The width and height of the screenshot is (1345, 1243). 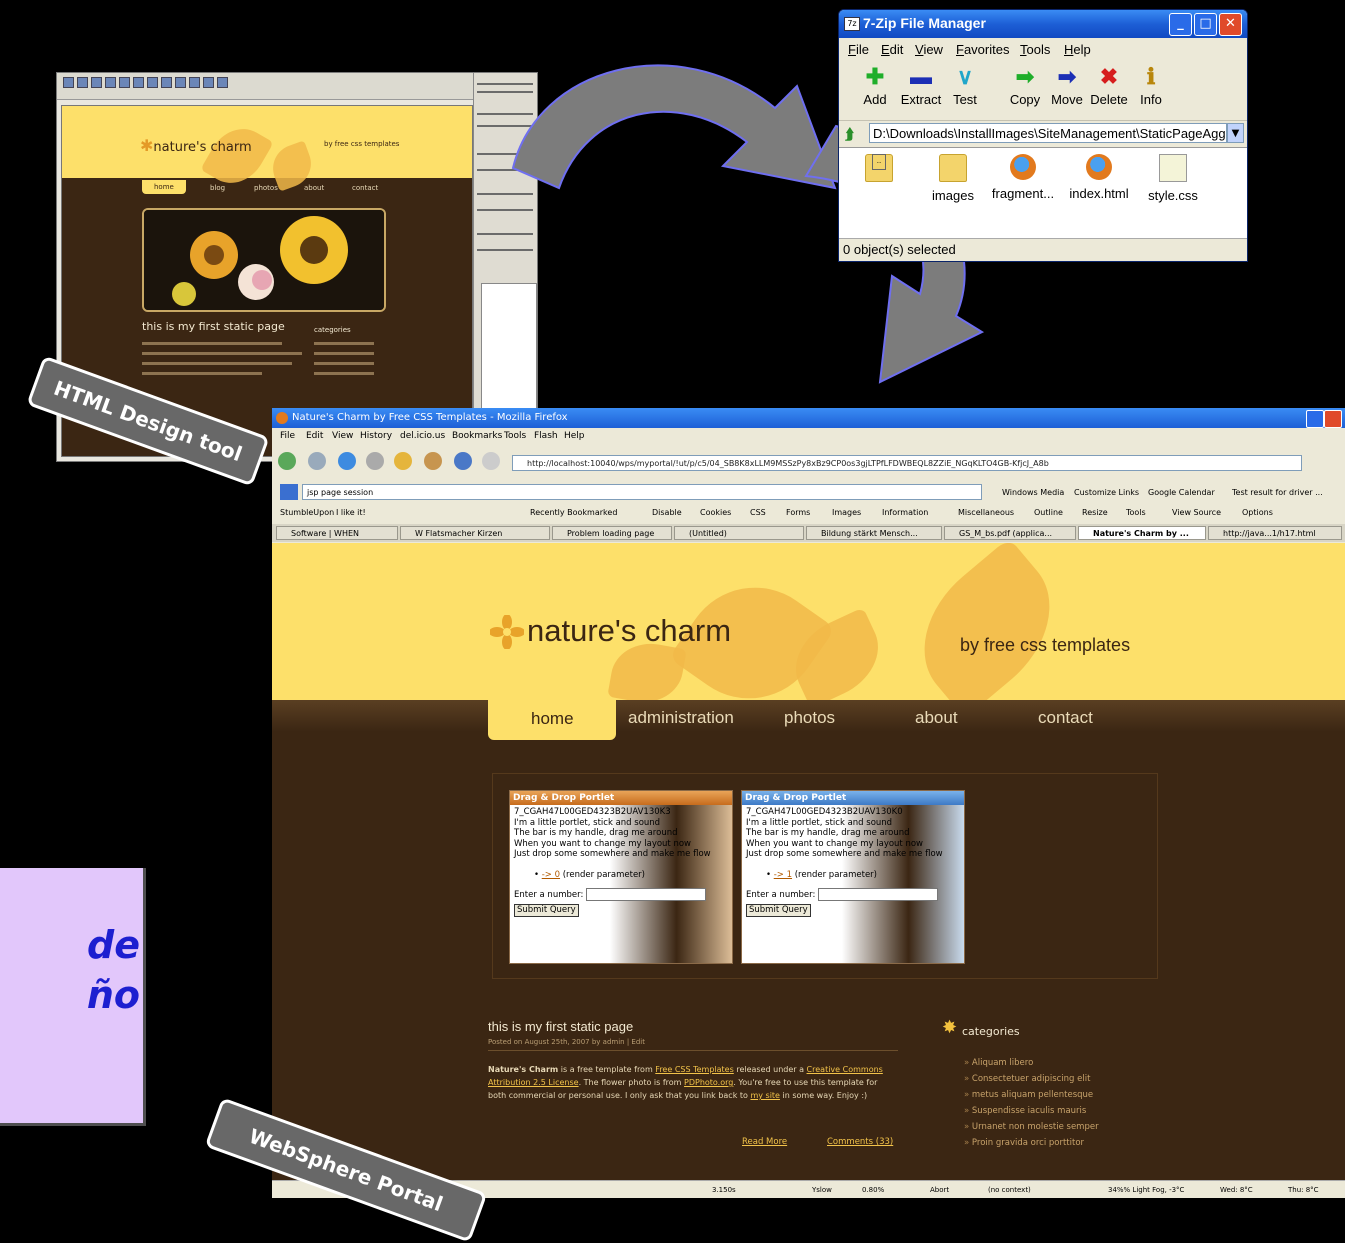 What do you see at coordinates (287, 461) in the screenshot?
I see `back-icon` at bounding box center [287, 461].